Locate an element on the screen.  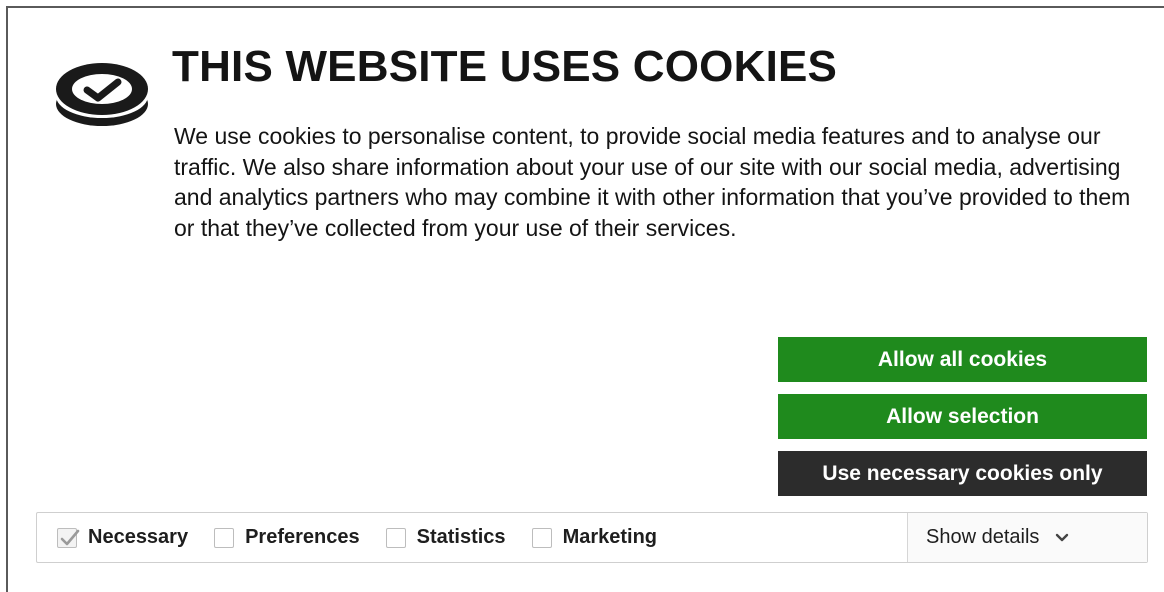
necessary-checkbox is located at coordinates (68, 537).